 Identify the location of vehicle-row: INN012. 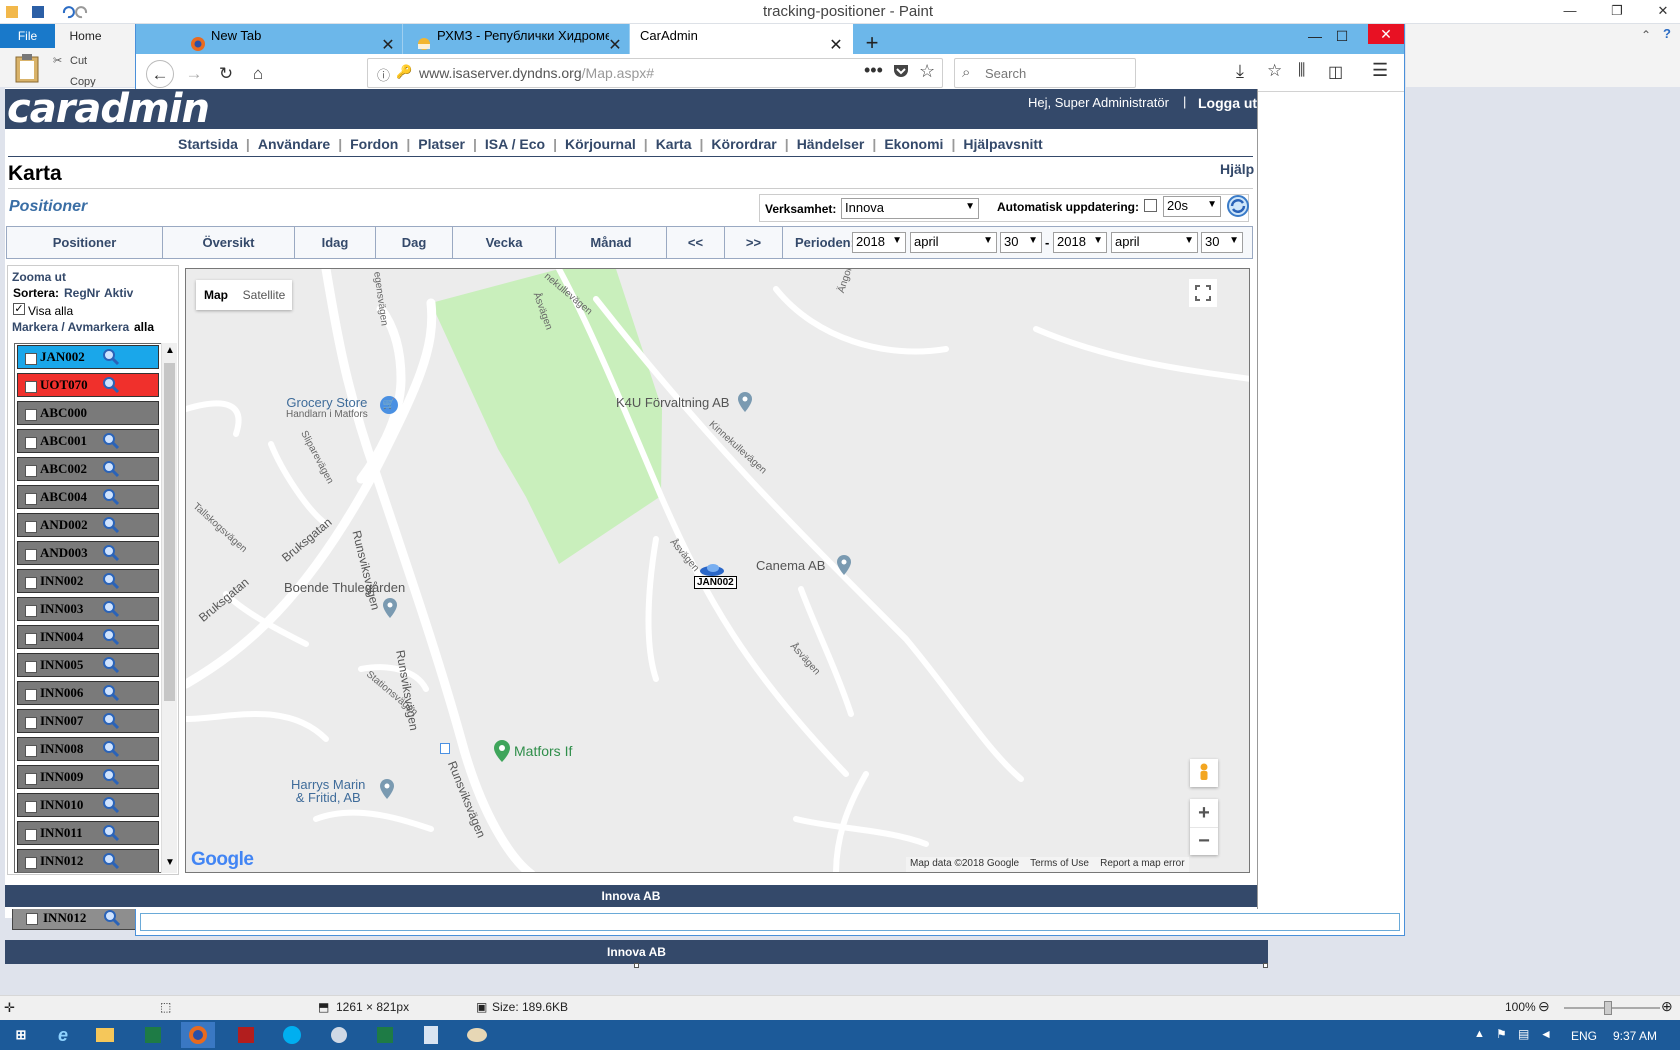
(88, 860).